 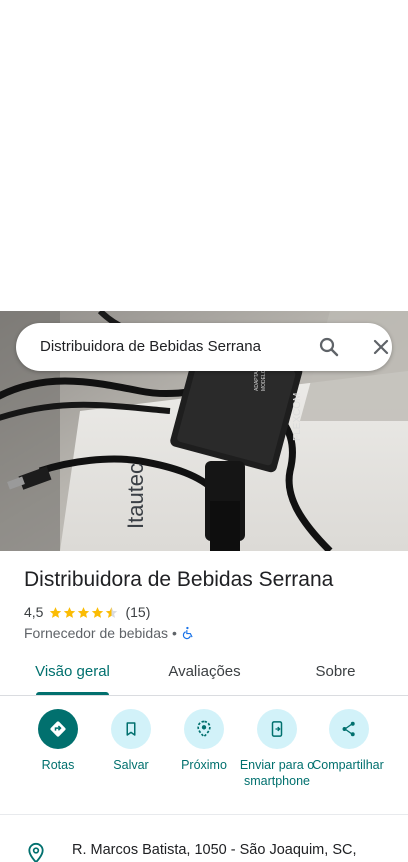 What do you see at coordinates (36, 852) in the screenshot?
I see `location-pin-icon` at bounding box center [36, 852].